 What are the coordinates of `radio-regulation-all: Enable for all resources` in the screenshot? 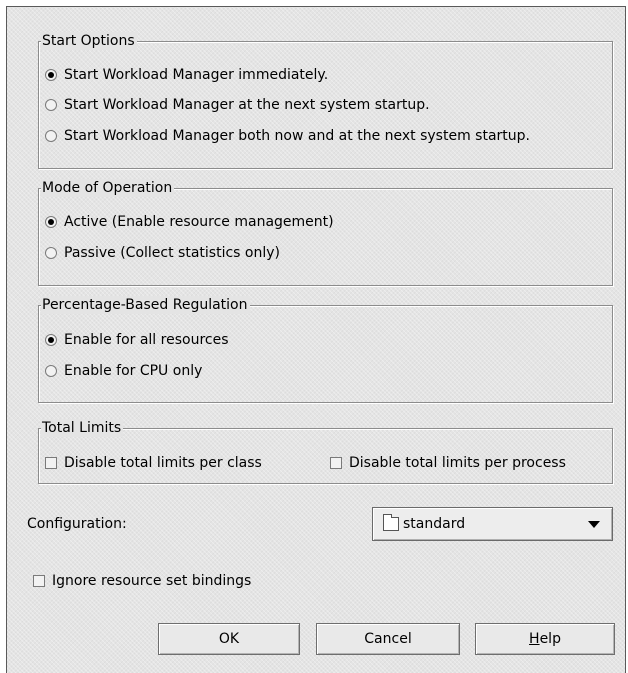 It's located at (137, 340).